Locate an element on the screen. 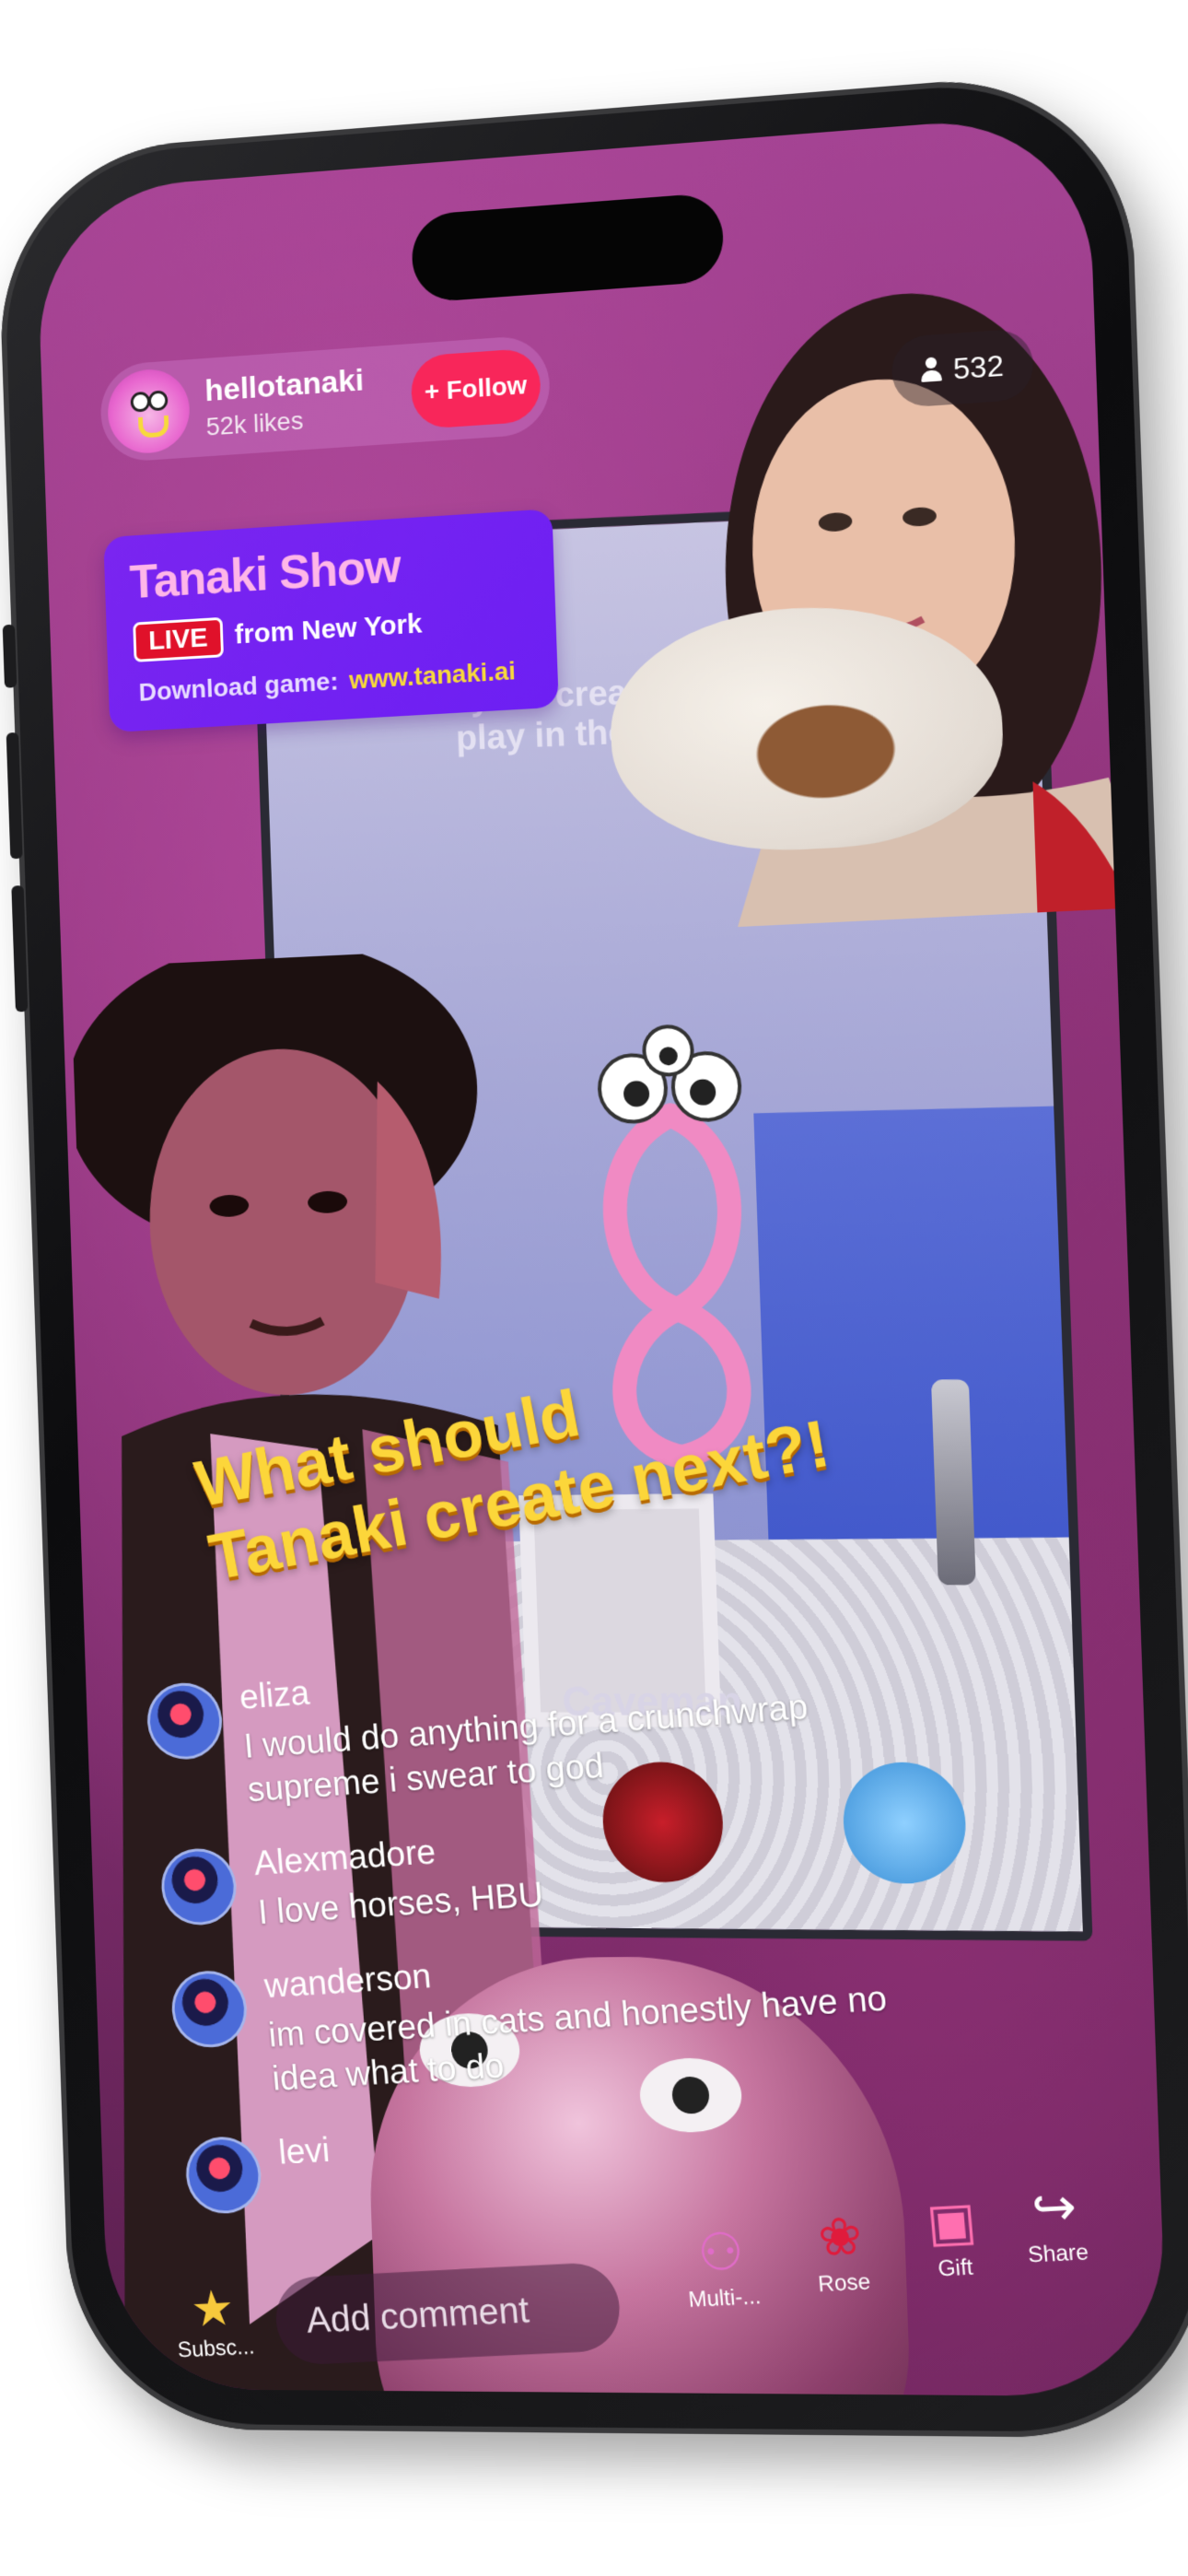 The image size is (1188, 2576). live-badge: LIVE is located at coordinates (178, 639).